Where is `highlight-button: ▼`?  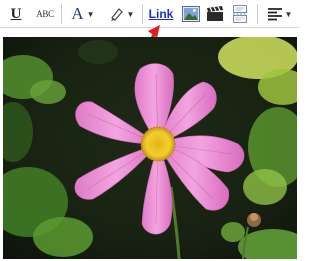
highlight-button: ▼ is located at coordinates (121, 14).